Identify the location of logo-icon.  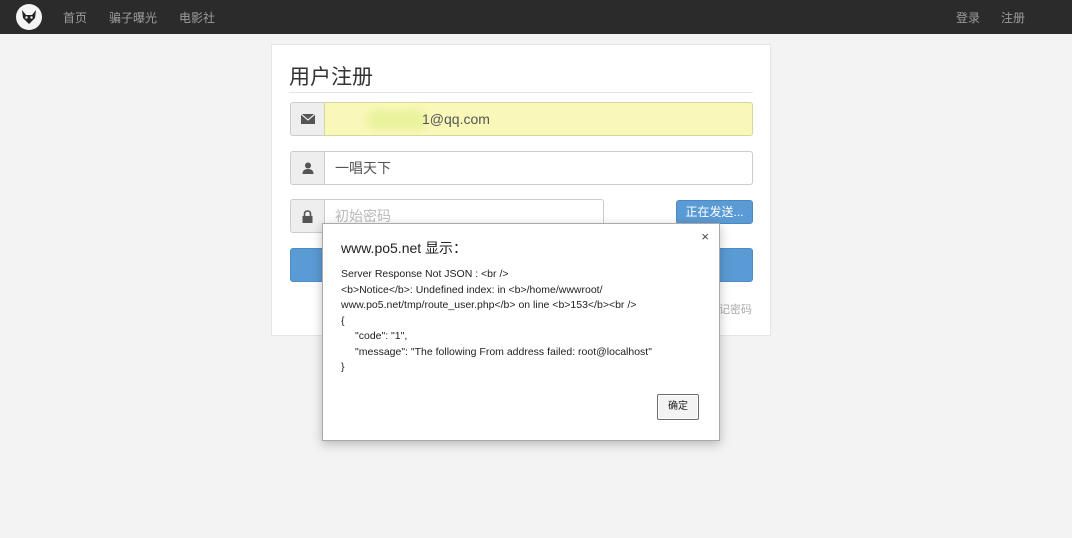
(29, 17).